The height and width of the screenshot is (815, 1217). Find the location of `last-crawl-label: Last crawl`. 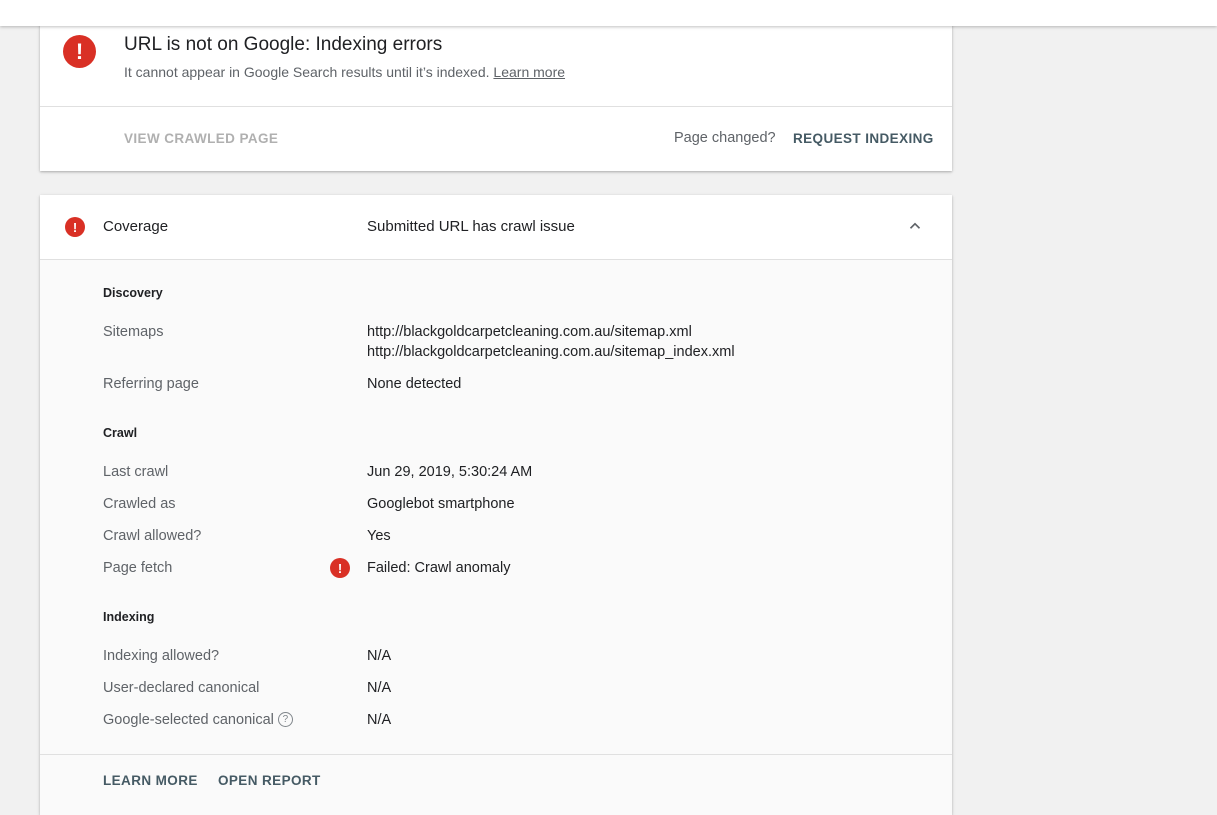

last-crawl-label: Last crawl is located at coordinates (136, 472).